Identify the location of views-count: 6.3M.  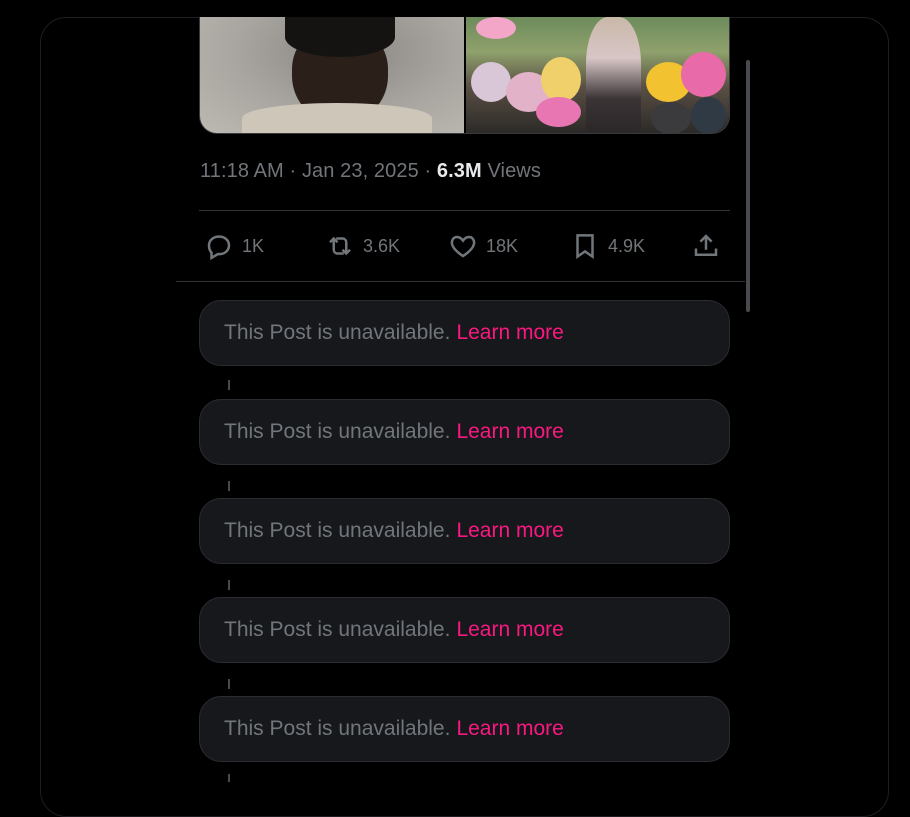
(459, 171).